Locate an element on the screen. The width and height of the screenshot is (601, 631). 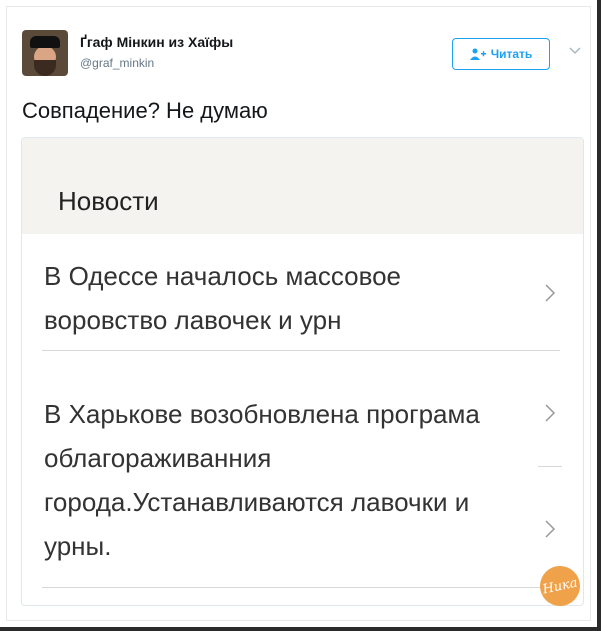
follow-button: Читать is located at coordinates (501, 54).